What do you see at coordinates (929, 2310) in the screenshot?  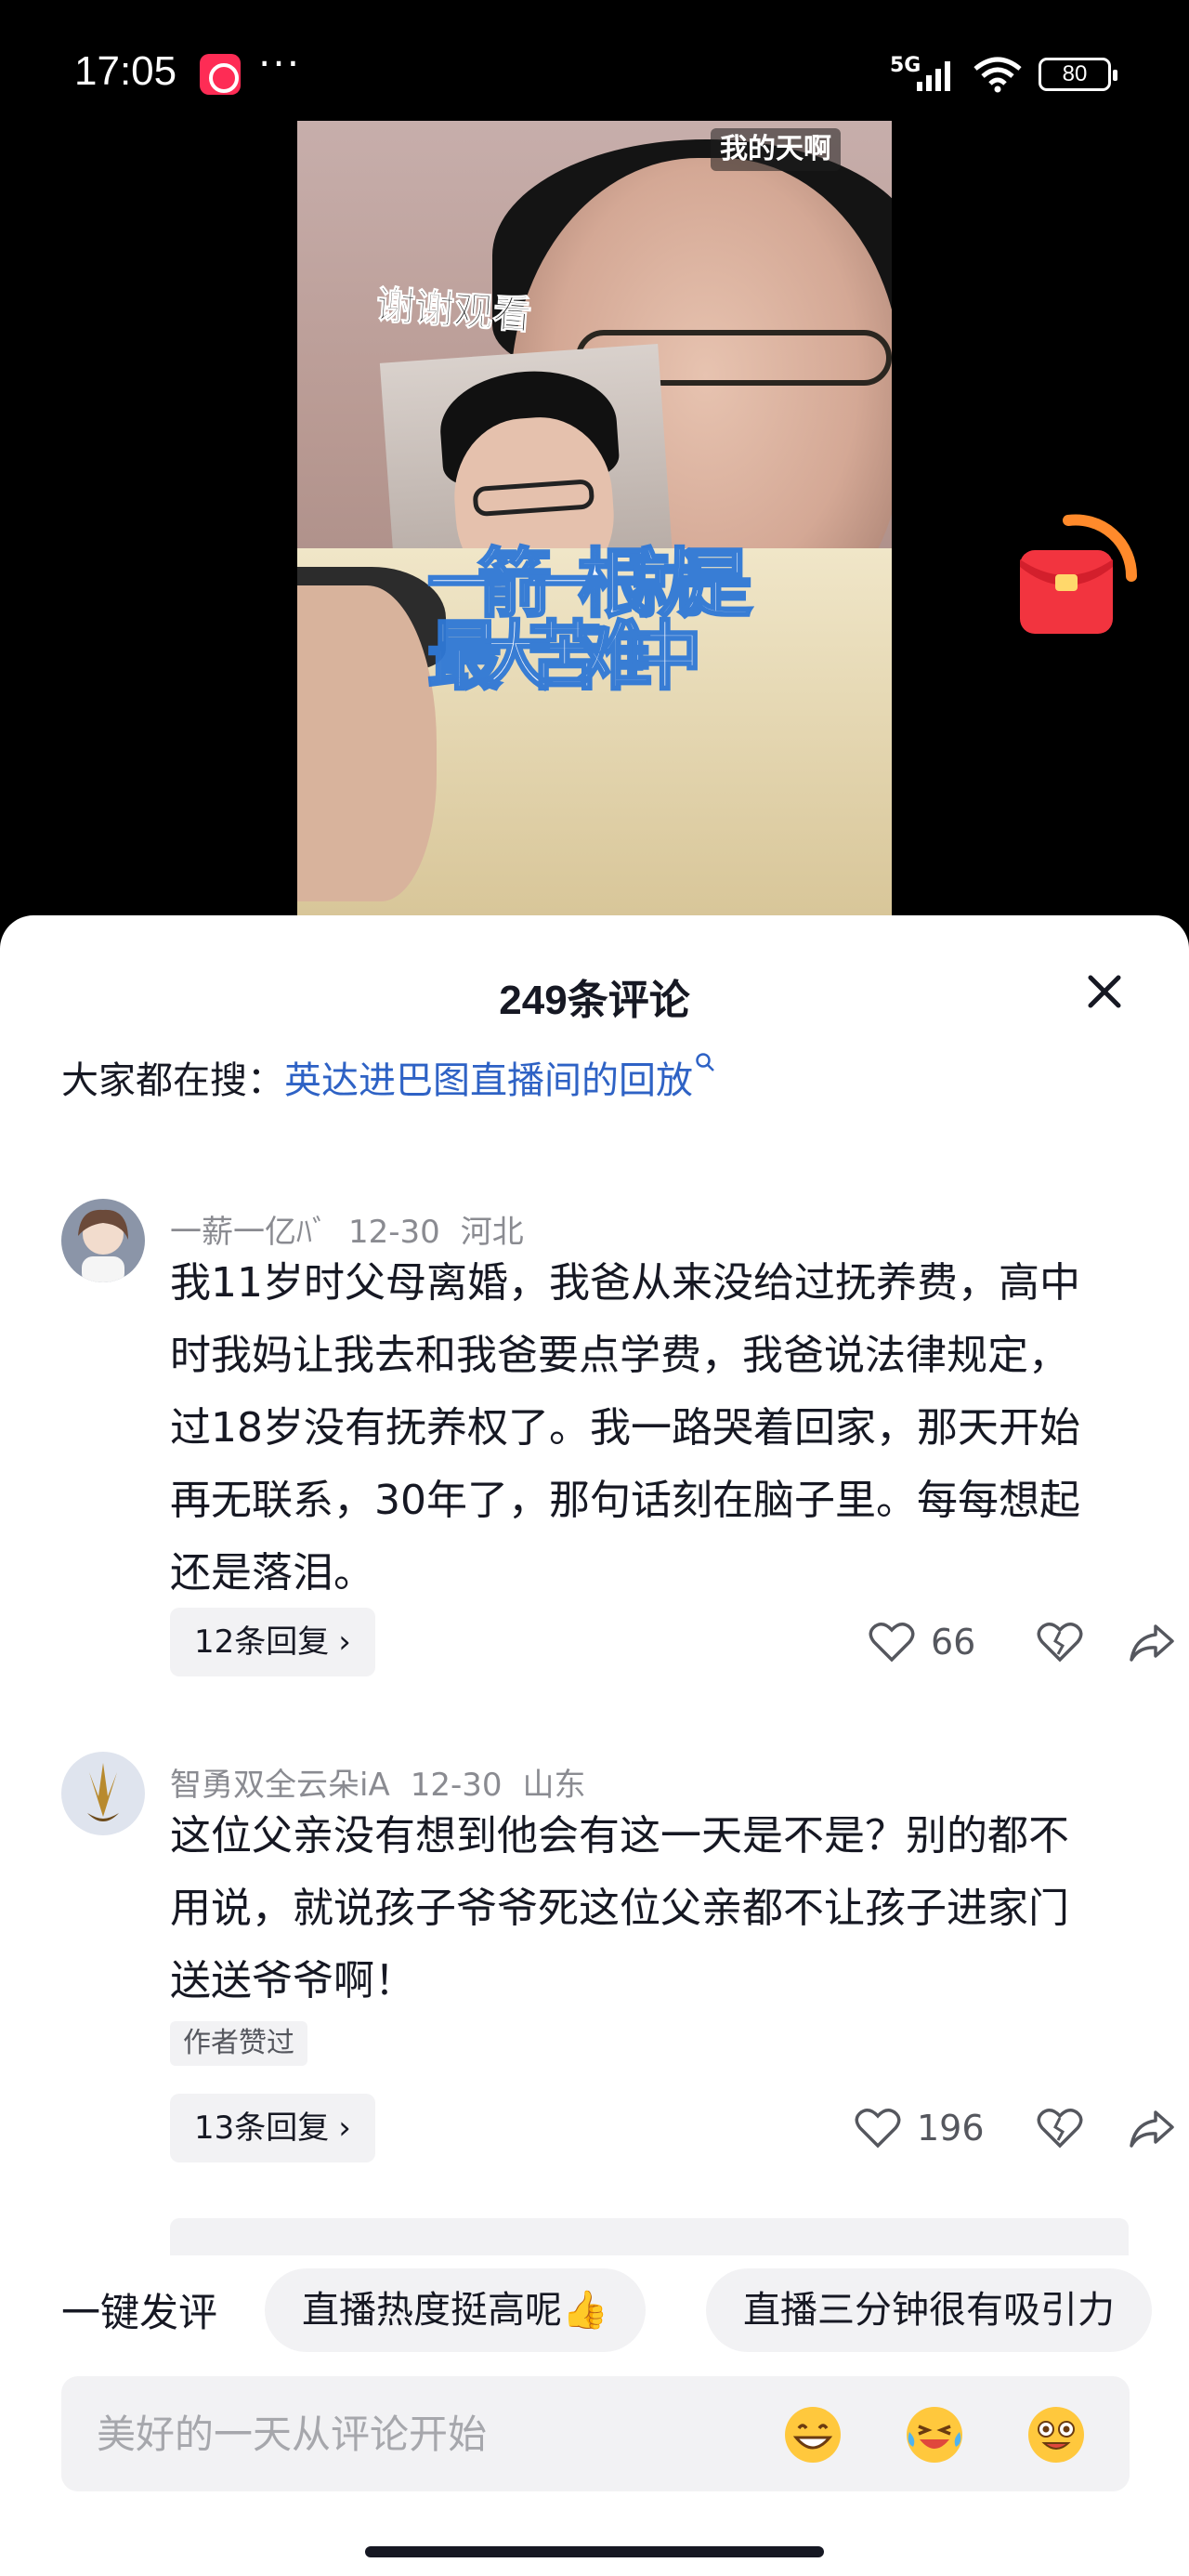 I see `quick-comment-chip: 直播三分钟很有吸引力` at bounding box center [929, 2310].